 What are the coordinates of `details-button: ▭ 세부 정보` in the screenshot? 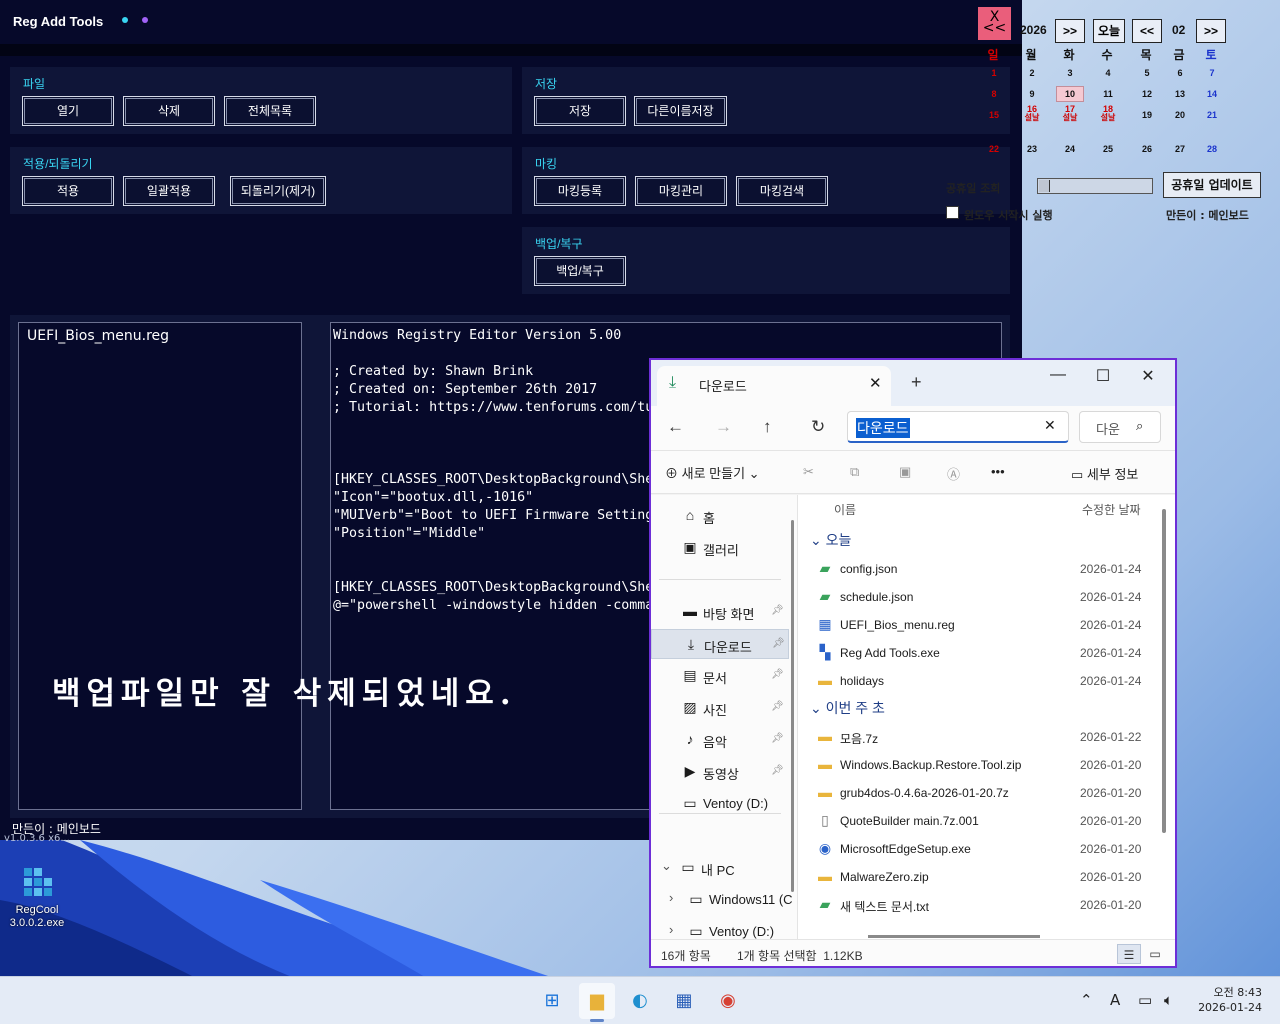 It's located at (1104, 473).